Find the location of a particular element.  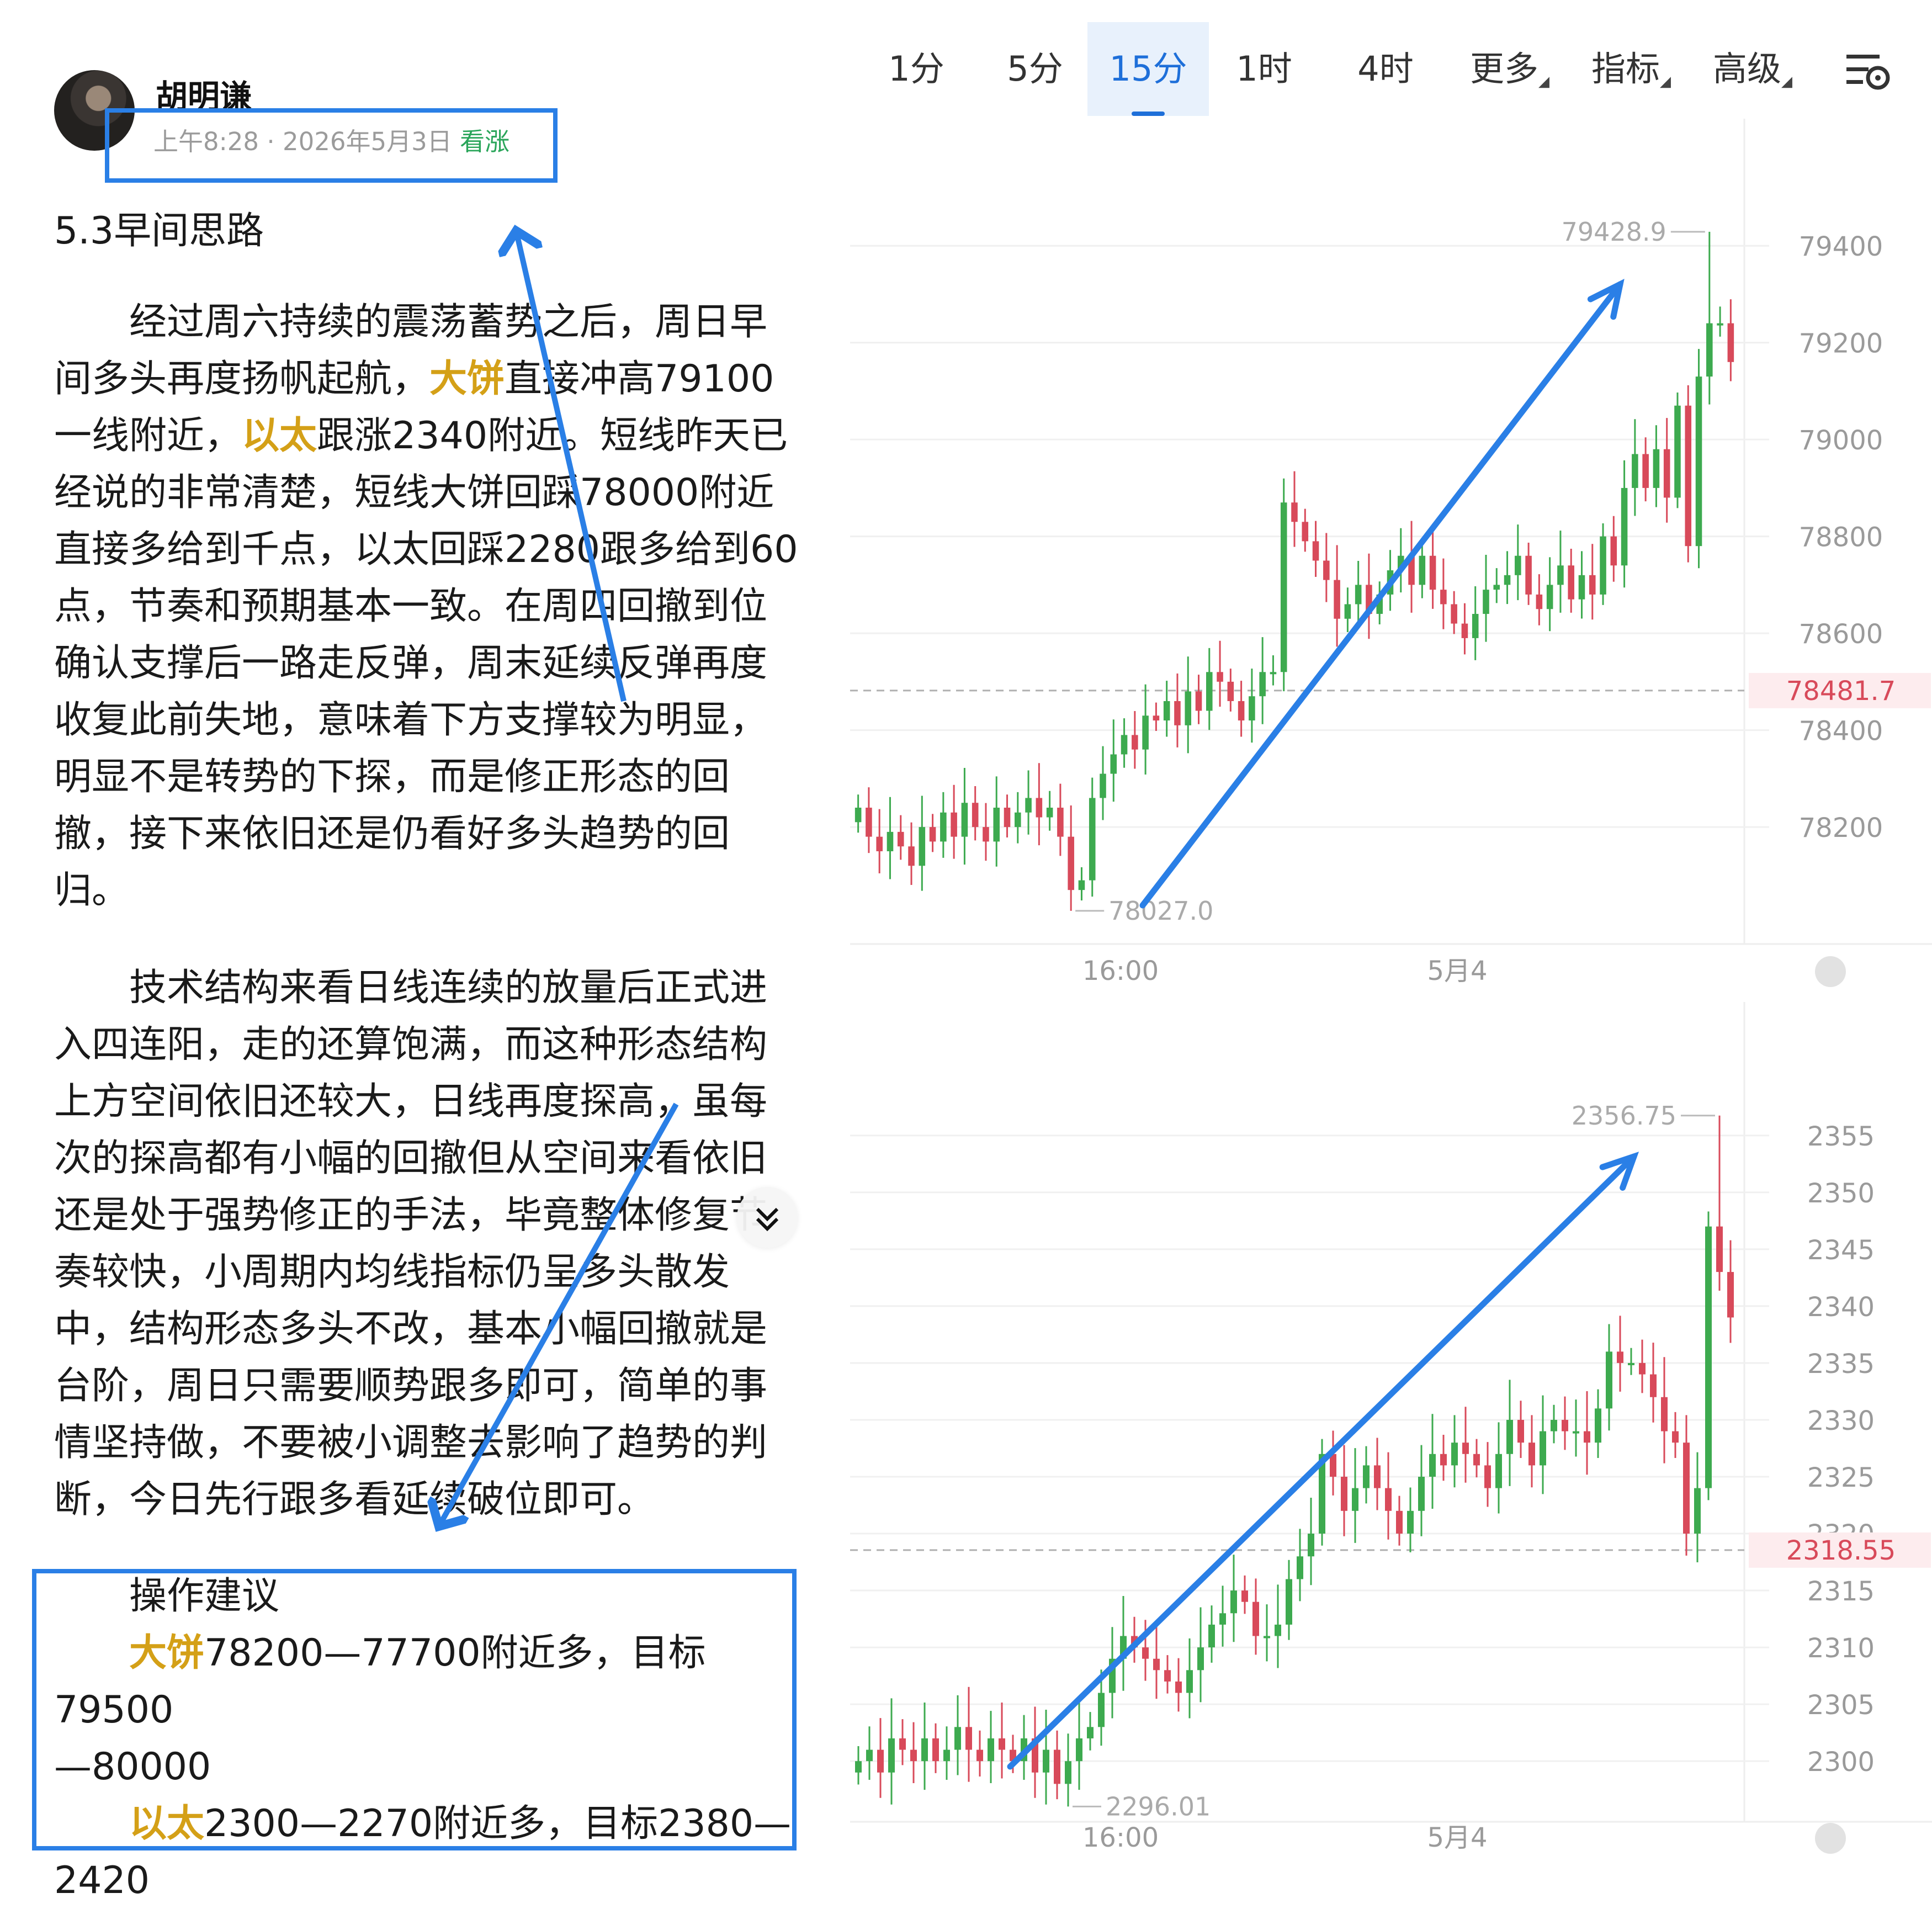

y-tick-label: 78600 is located at coordinates (1841, 634).